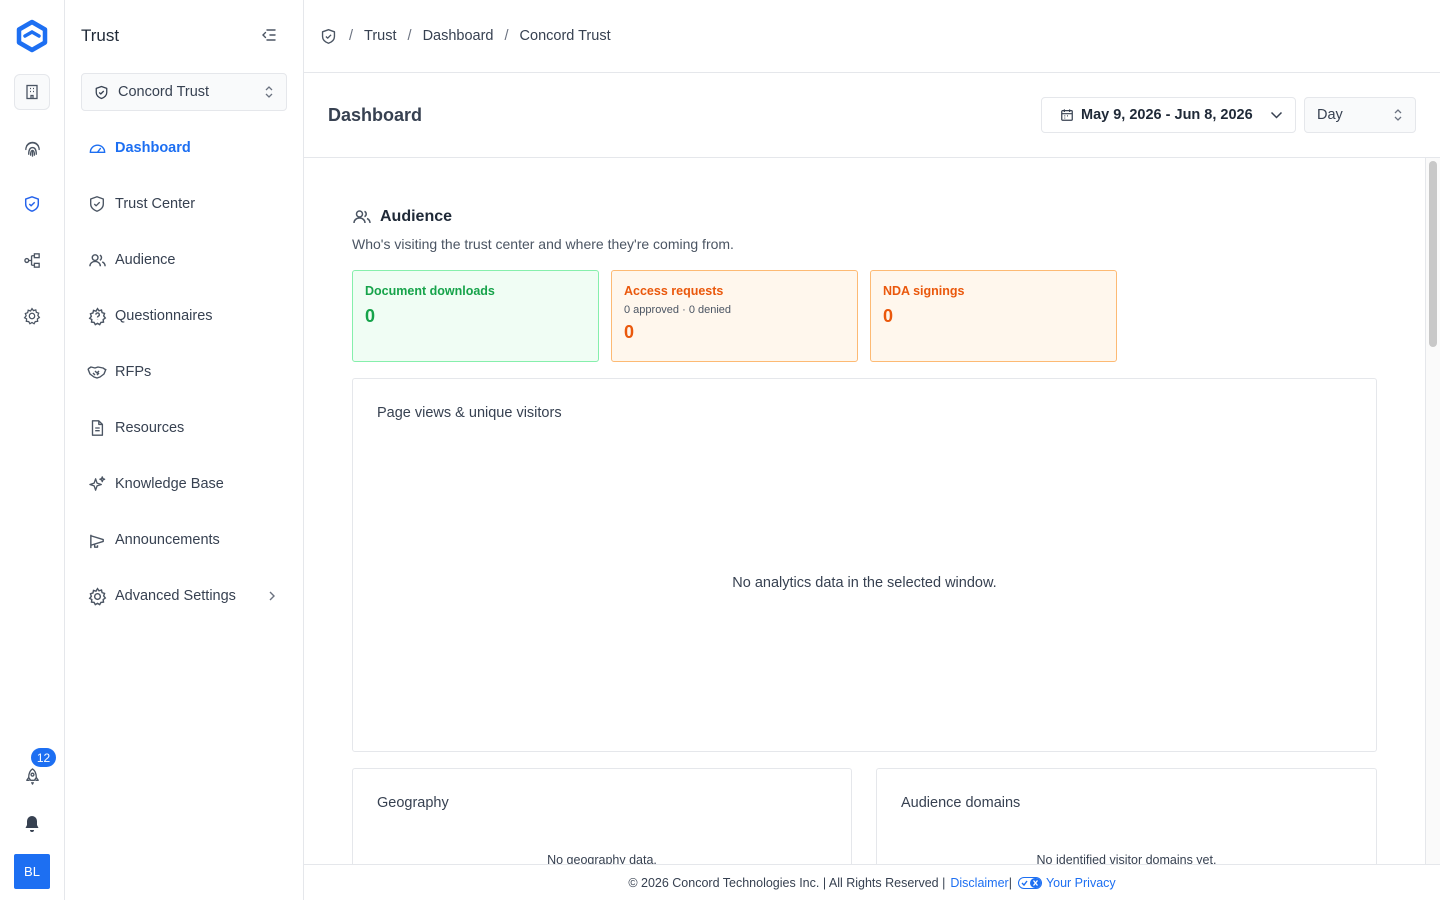 This screenshot has width=1440, height=900. Describe the element at coordinates (175, 596) in the screenshot. I see `sidebar-item-label: Advanced Settings` at that location.